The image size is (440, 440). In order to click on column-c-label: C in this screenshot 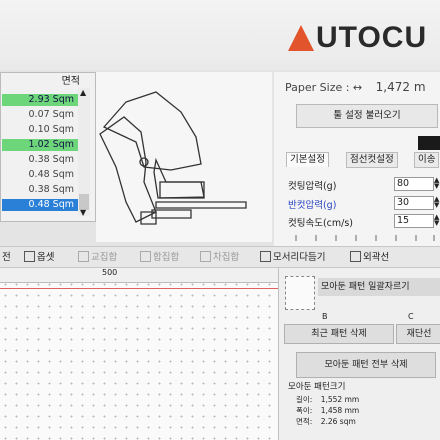, I will do `click(411, 316)`.